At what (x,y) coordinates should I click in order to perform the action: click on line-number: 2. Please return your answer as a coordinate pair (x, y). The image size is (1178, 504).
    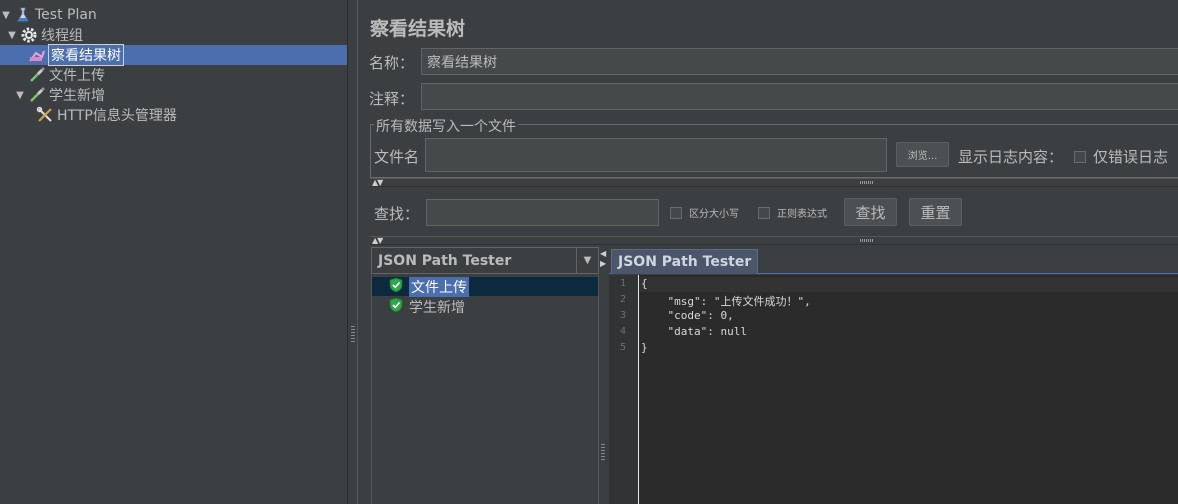
    Looking at the image, I should click on (622, 299).